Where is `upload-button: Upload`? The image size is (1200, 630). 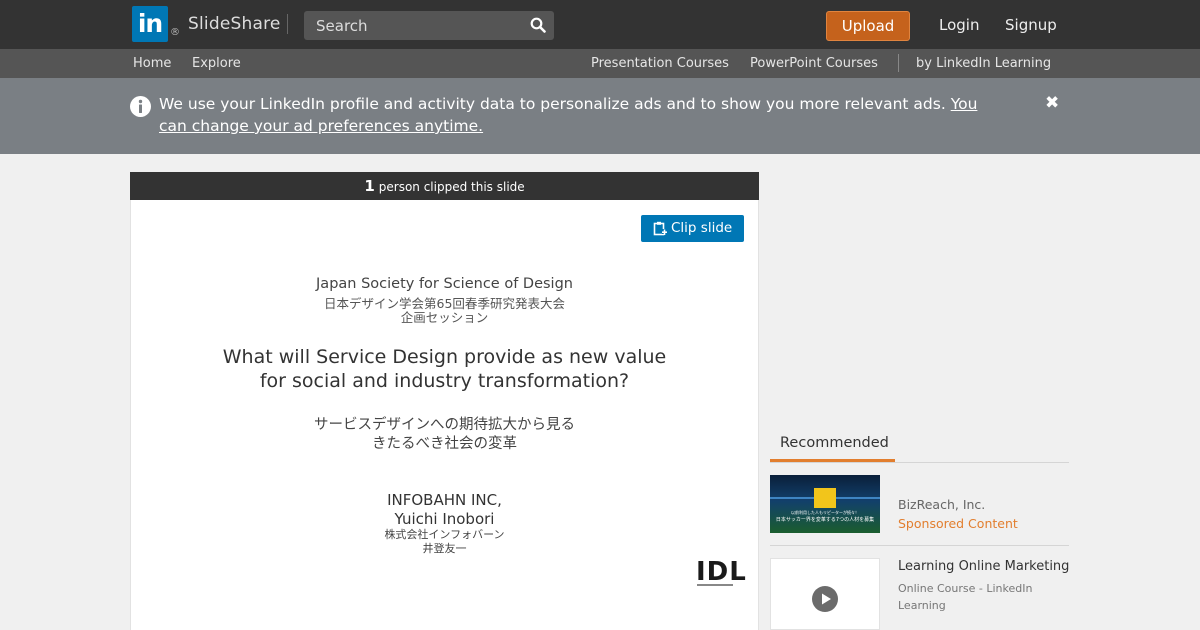
upload-button: Upload is located at coordinates (868, 26).